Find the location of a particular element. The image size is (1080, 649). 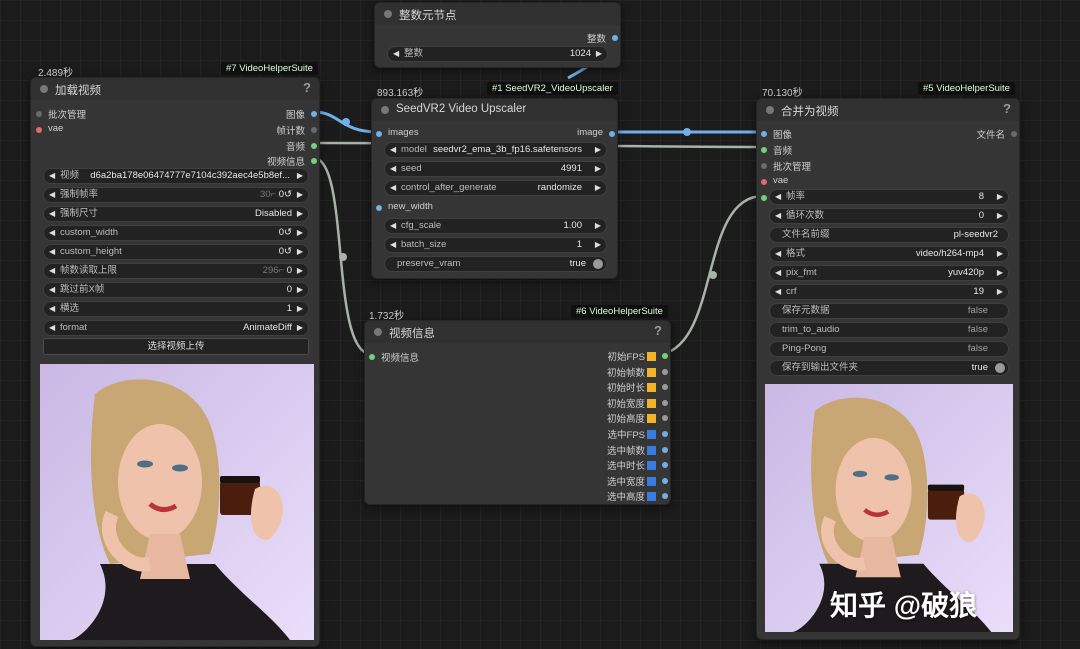

load-output-audio: 音频 is located at coordinates (301, 146).